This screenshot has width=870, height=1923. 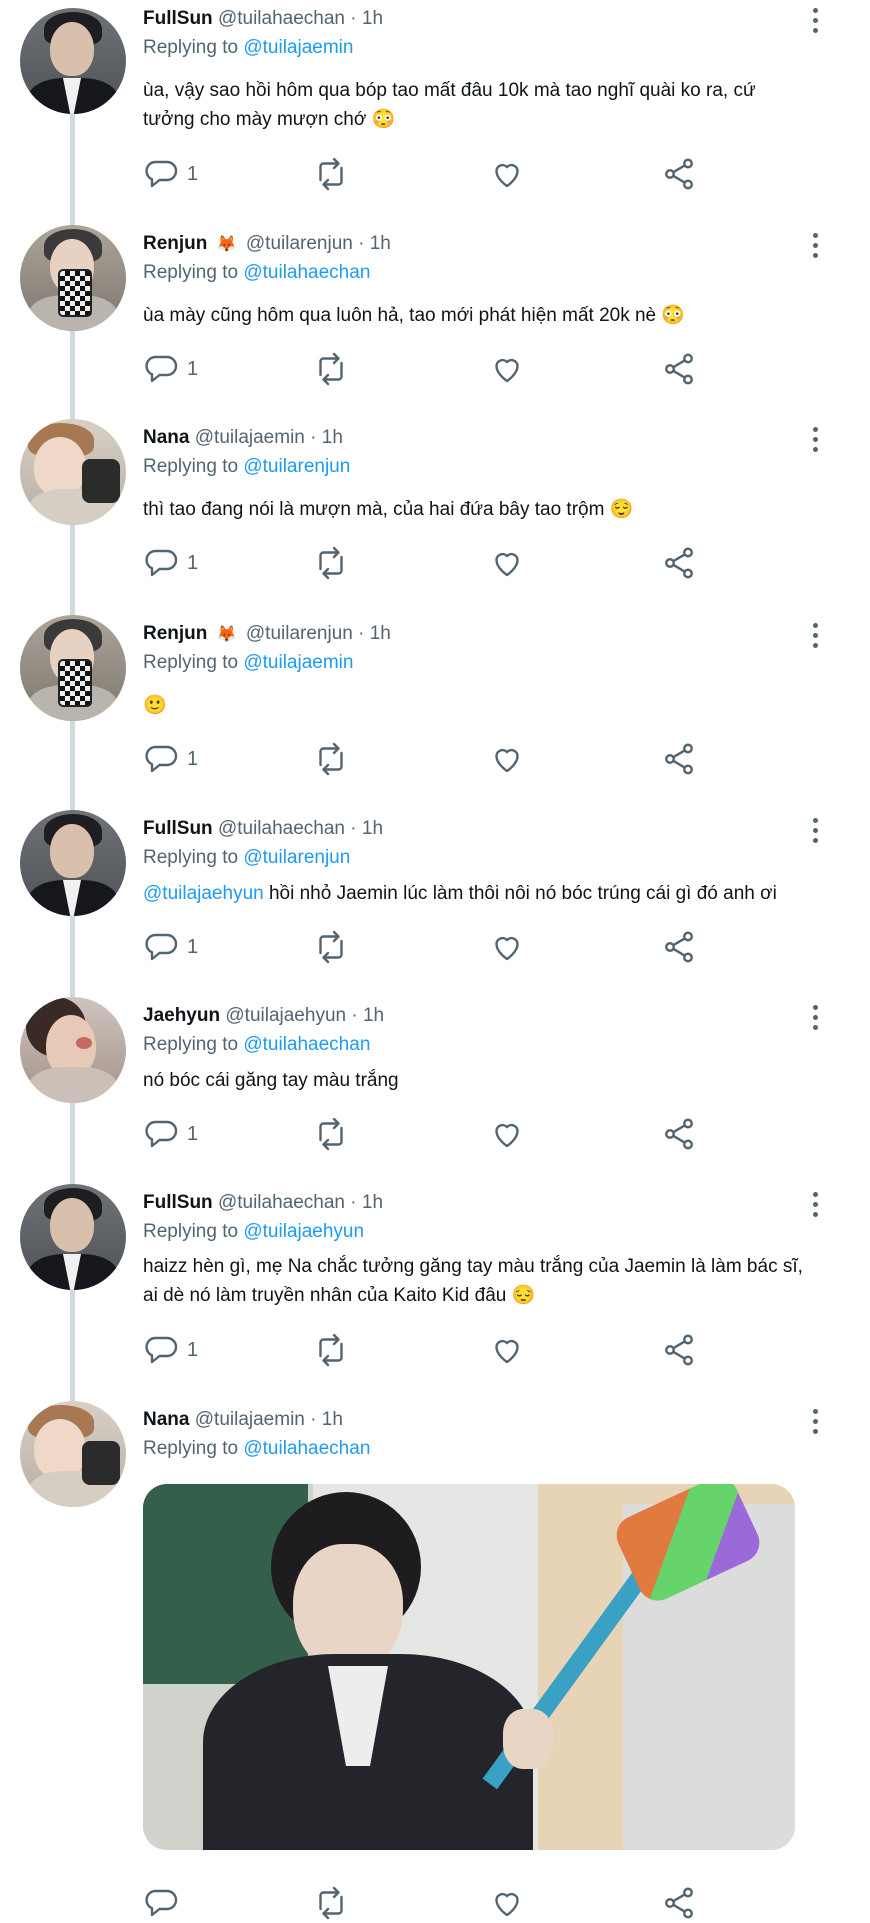 I want to click on tweet-header: Jaehyun @tuilajaehyun · 1h, so click(x=263, y=1016).